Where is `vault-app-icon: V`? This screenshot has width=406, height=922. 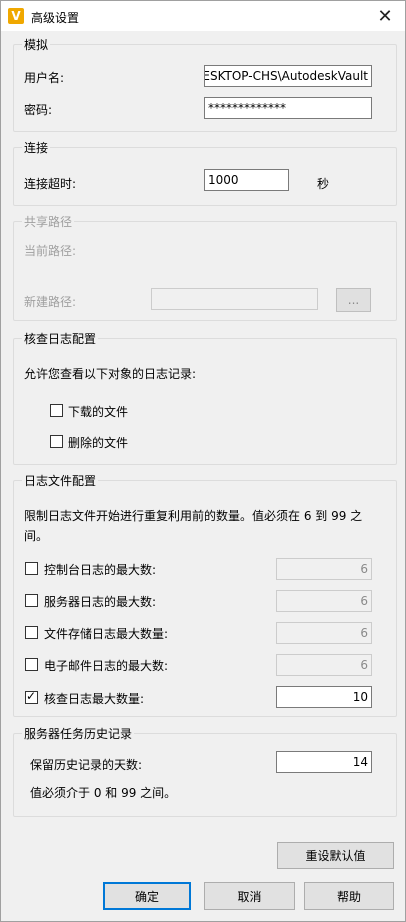
vault-app-icon: V is located at coordinates (16, 16).